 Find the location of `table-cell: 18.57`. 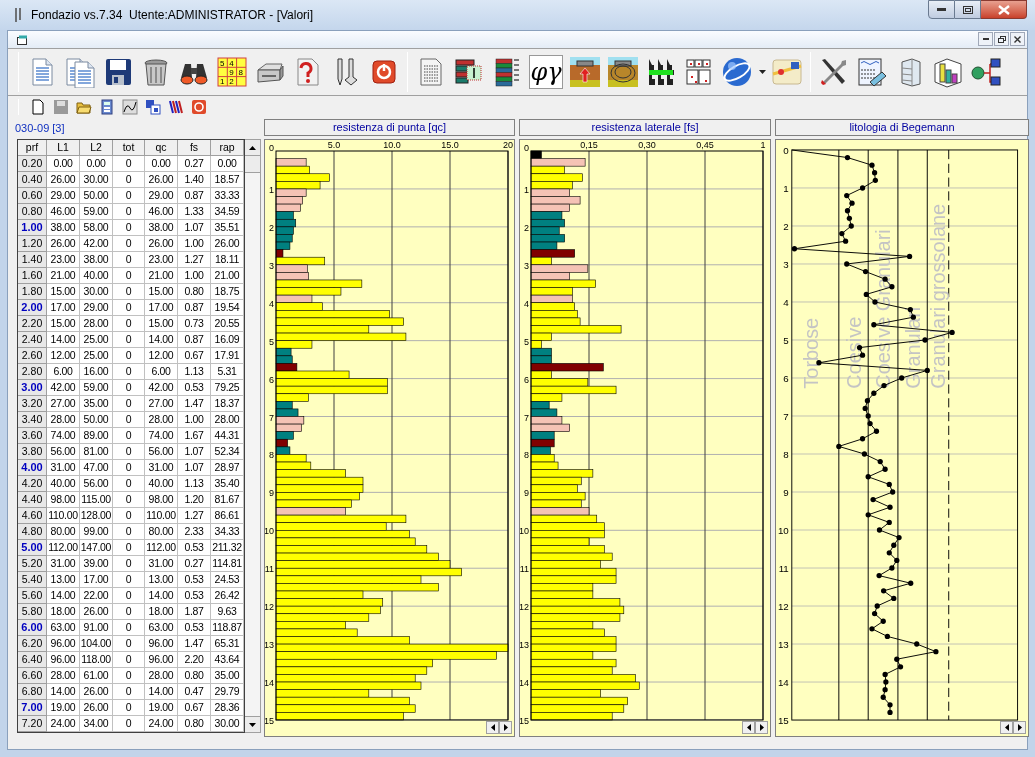

table-cell: 18.57 is located at coordinates (227, 180).